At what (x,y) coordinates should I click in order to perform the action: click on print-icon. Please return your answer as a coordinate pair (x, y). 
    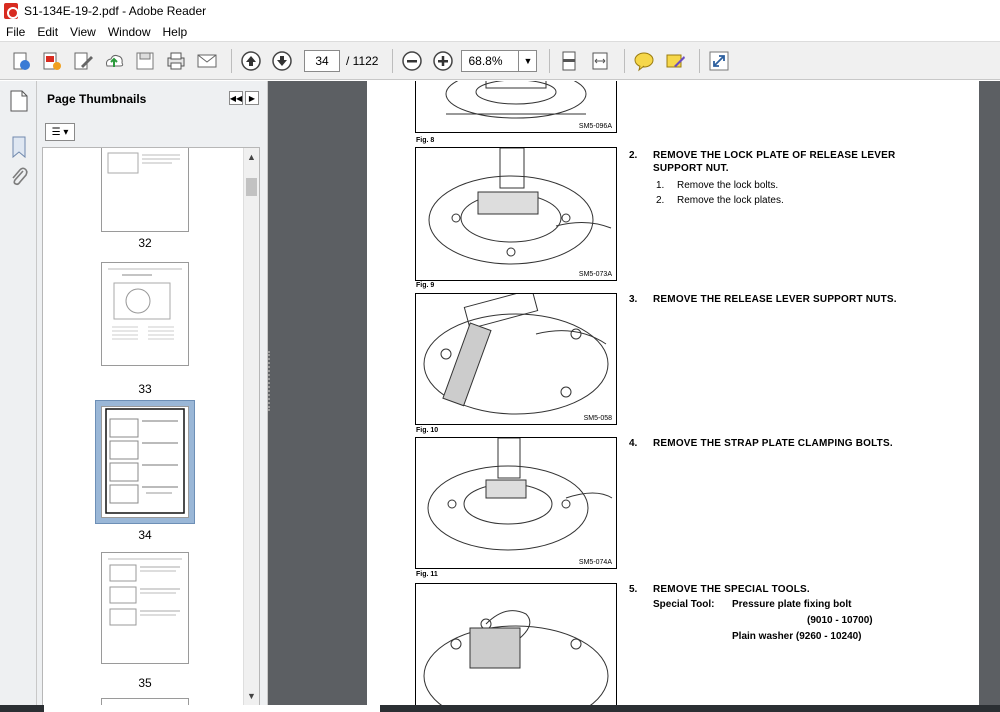
    Looking at the image, I should click on (176, 61).